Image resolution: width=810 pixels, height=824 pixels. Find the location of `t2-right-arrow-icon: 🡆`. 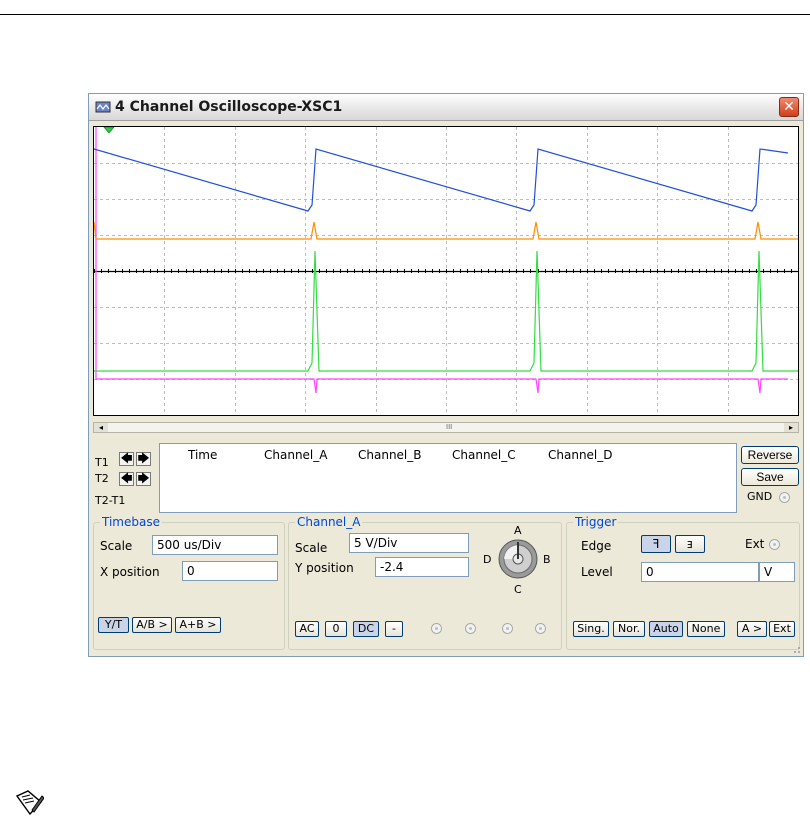

t2-right-arrow-icon: 🡆 is located at coordinates (143, 479).